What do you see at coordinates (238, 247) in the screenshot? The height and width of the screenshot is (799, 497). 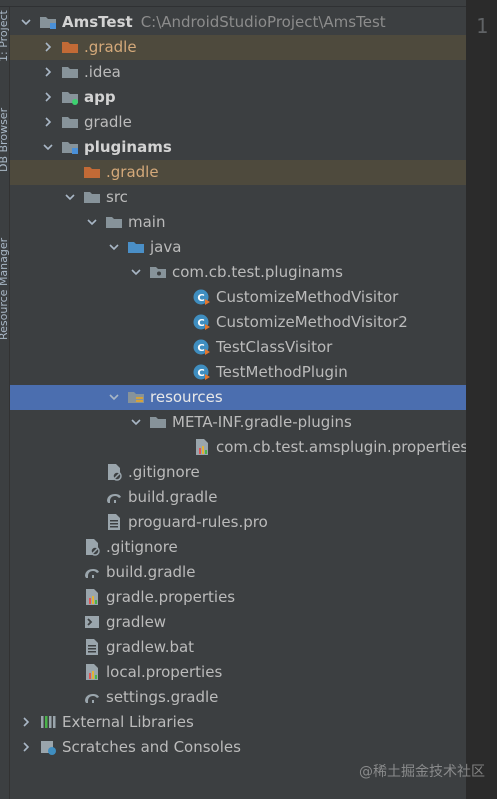 I see `tree-row: java` at bounding box center [238, 247].